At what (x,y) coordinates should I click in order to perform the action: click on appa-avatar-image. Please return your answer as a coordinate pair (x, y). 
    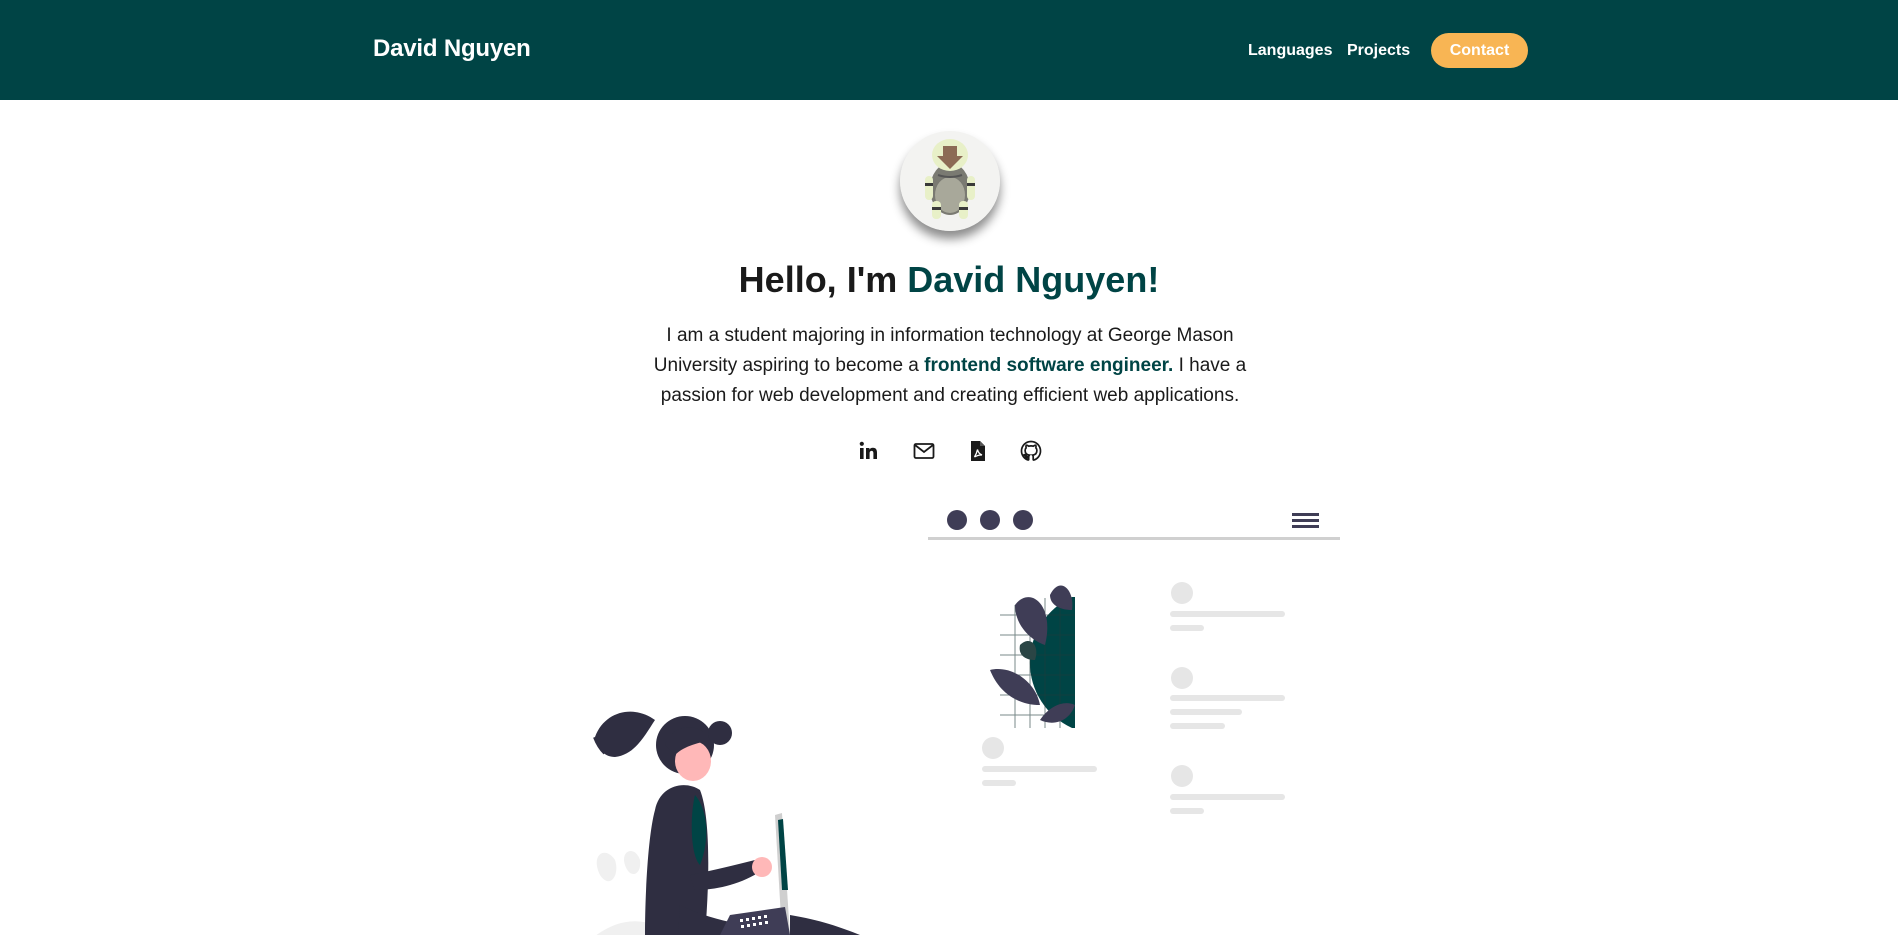
    Looking at the image, I should click on (950, 181).